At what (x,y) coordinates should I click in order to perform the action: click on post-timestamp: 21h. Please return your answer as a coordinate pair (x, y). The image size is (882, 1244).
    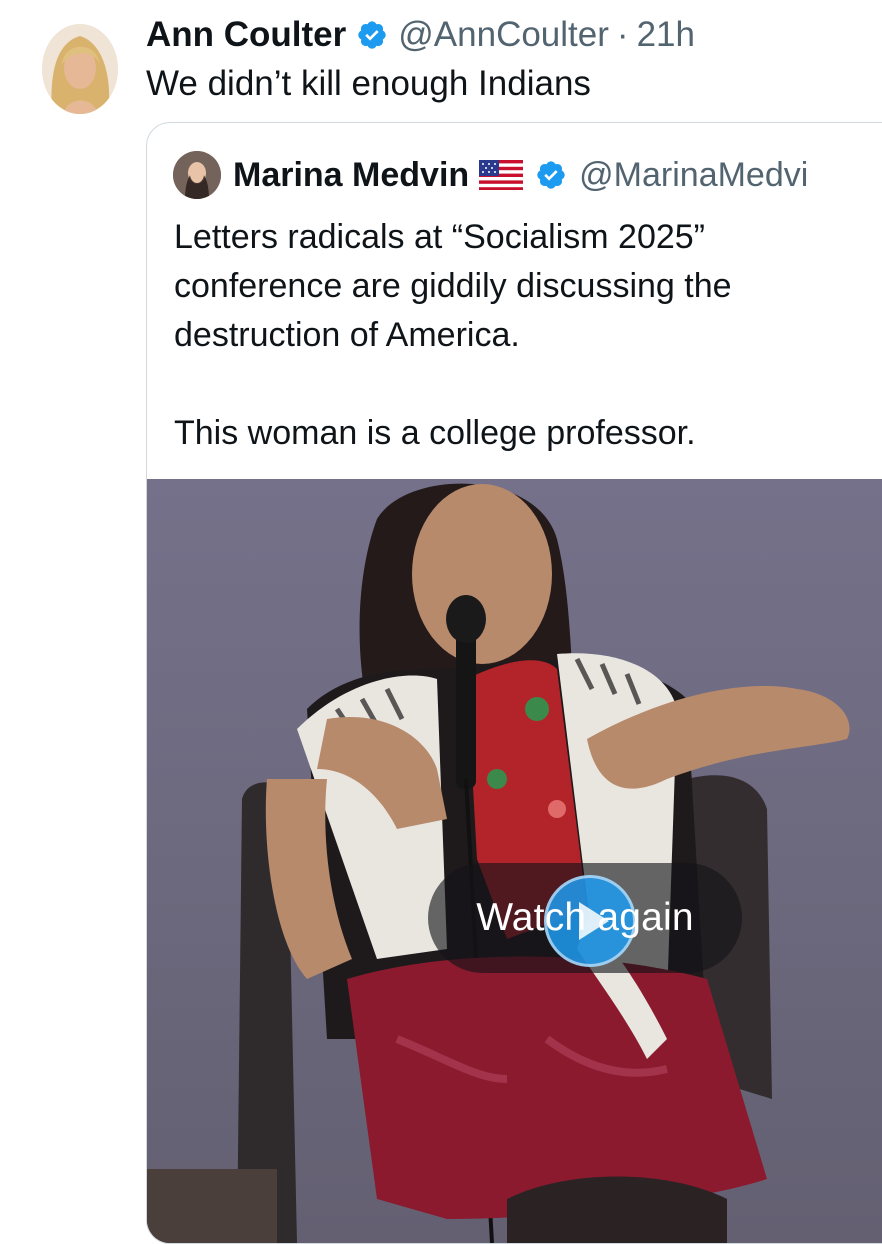
    Looking at the image, I should click on (666, 35).